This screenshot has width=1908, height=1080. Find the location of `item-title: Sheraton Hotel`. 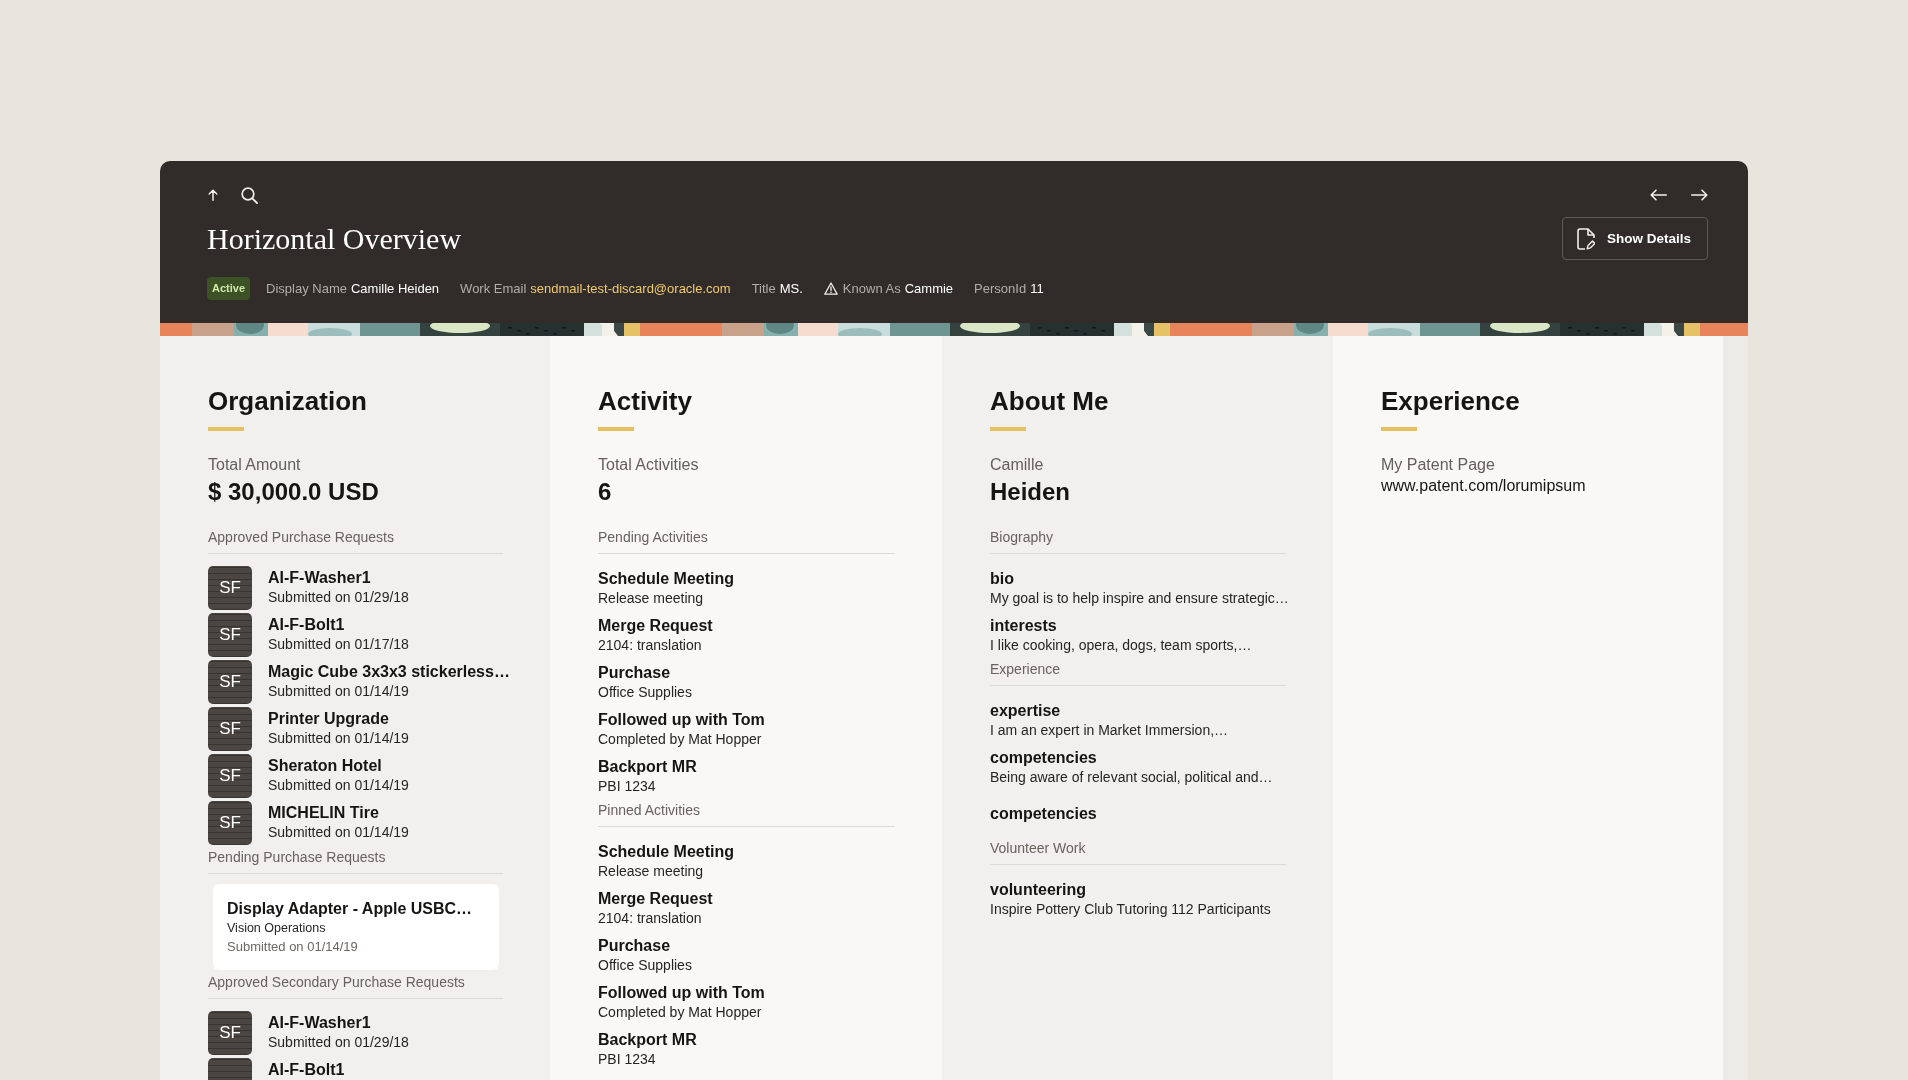

item-title: Sheraton Hotel is located at coordinates (325, 766).